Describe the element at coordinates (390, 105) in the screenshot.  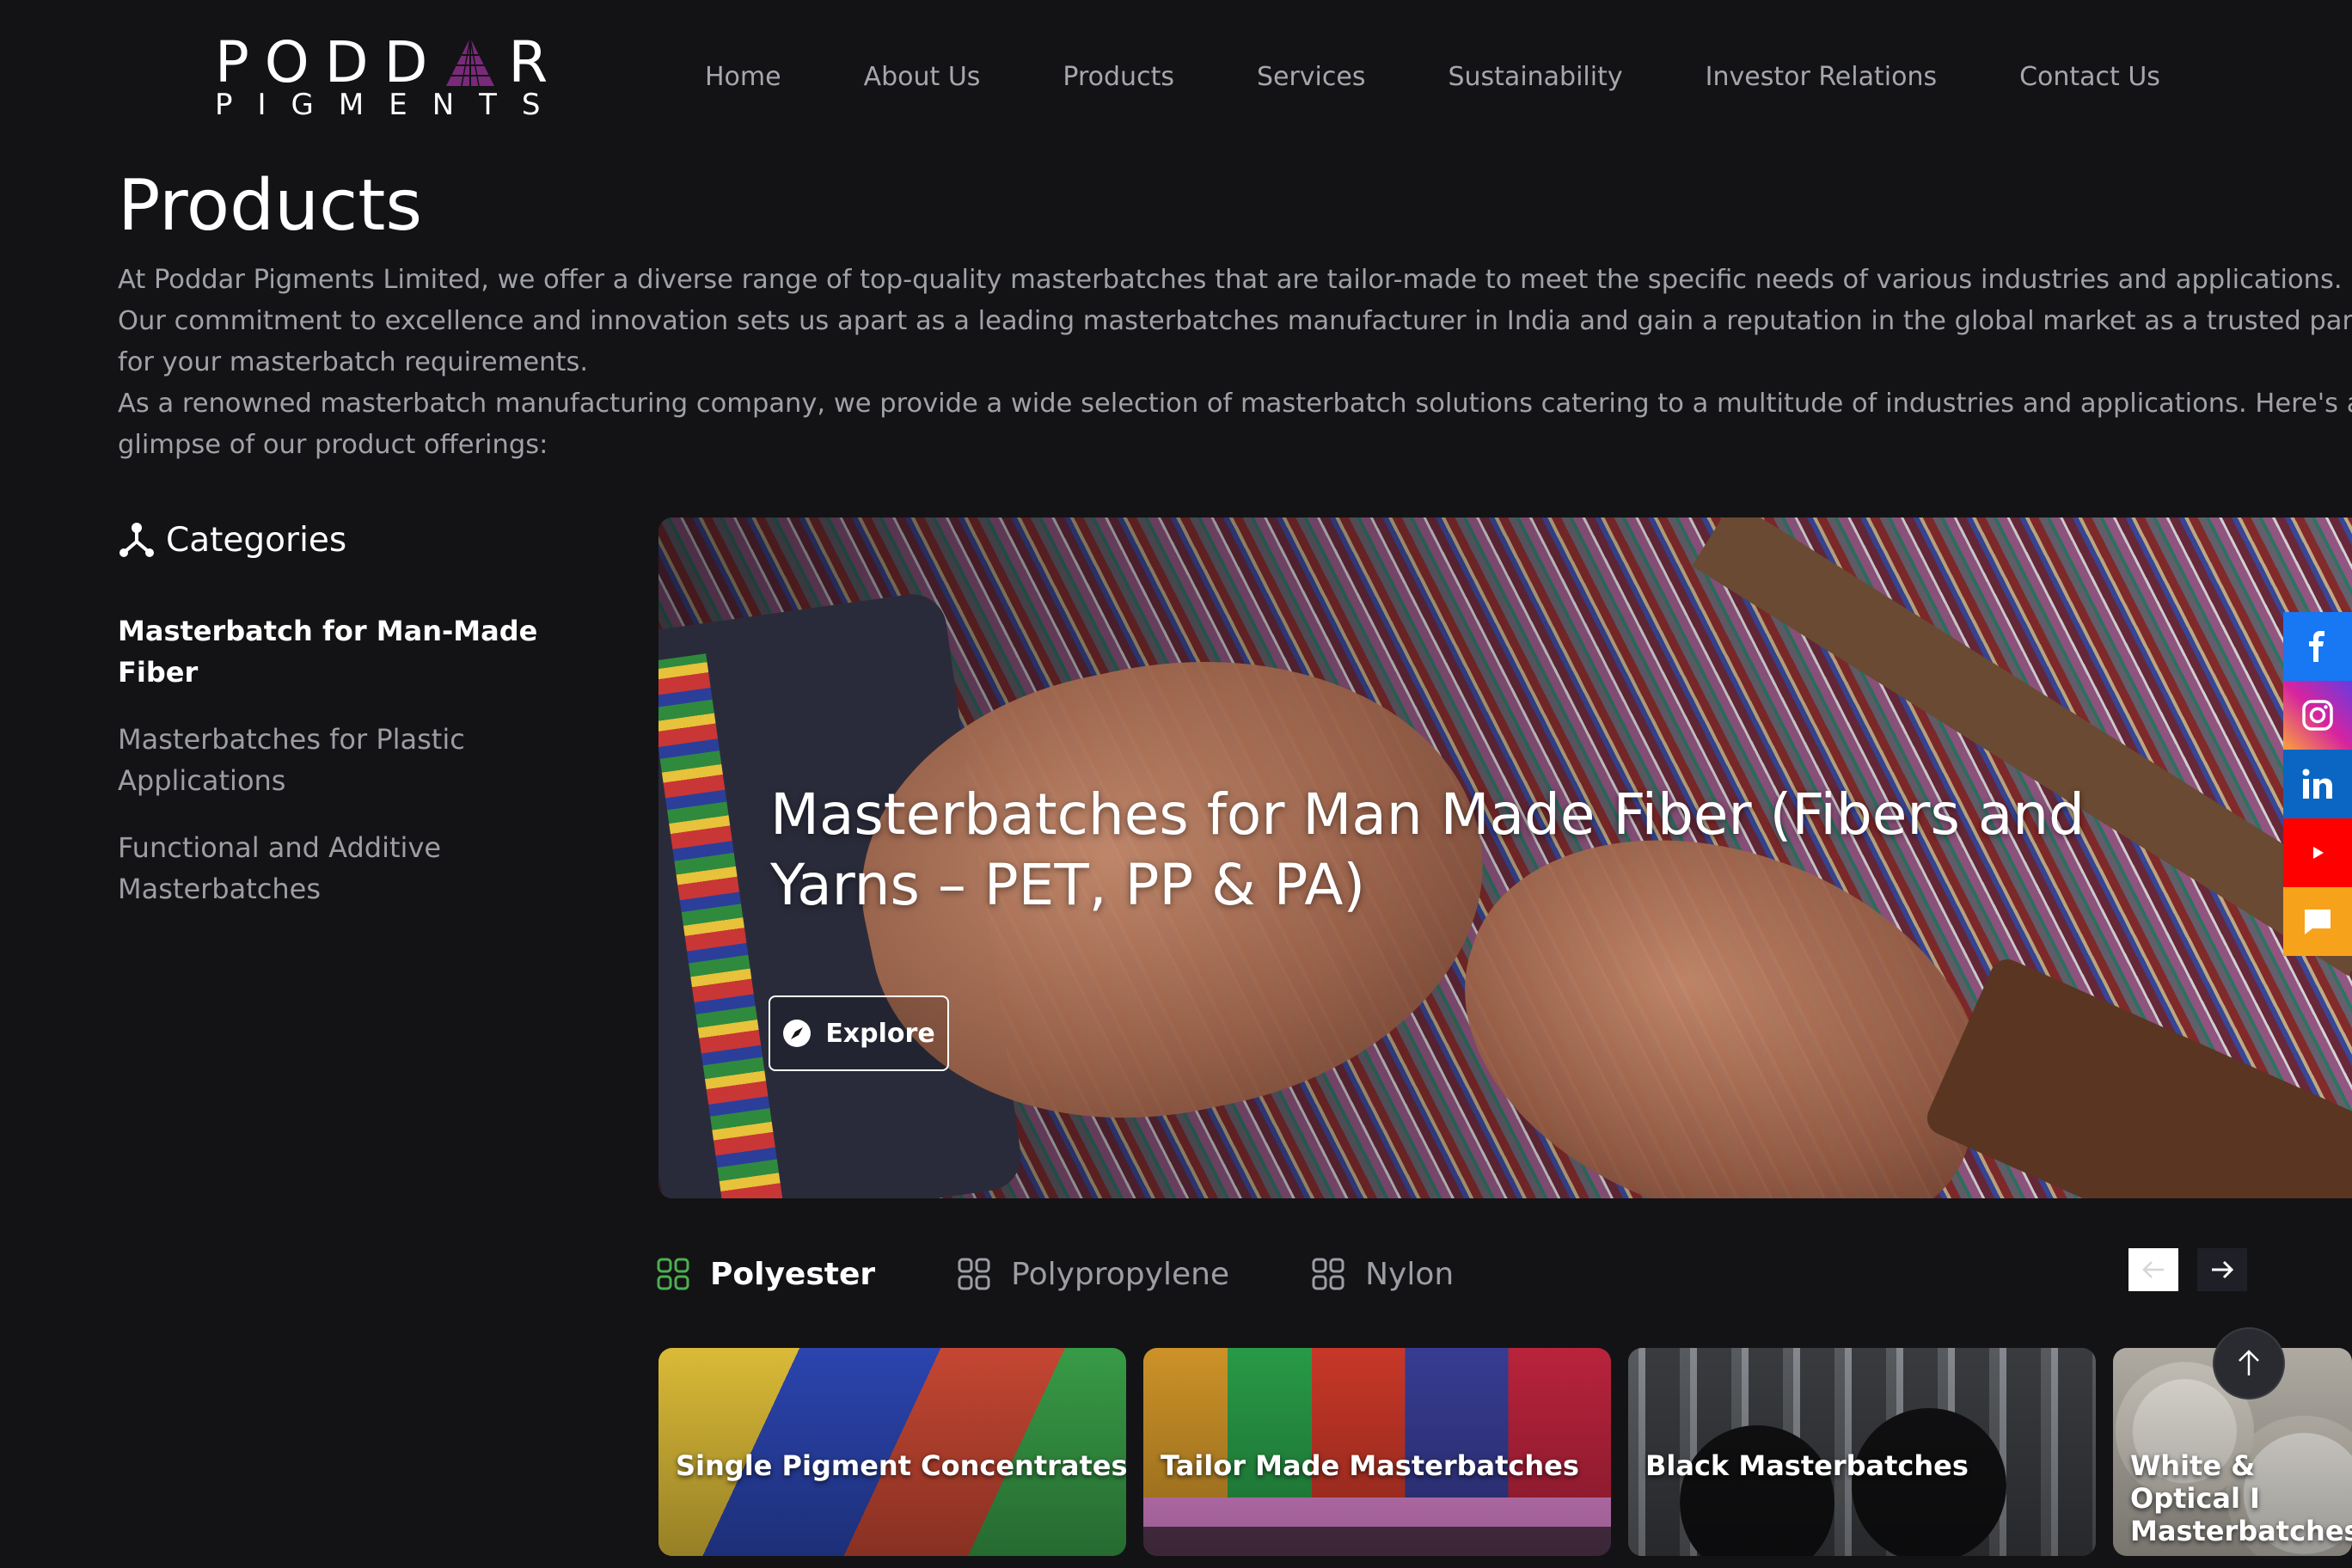
I see `logo-subtitle: PIGMENTS` at that location.